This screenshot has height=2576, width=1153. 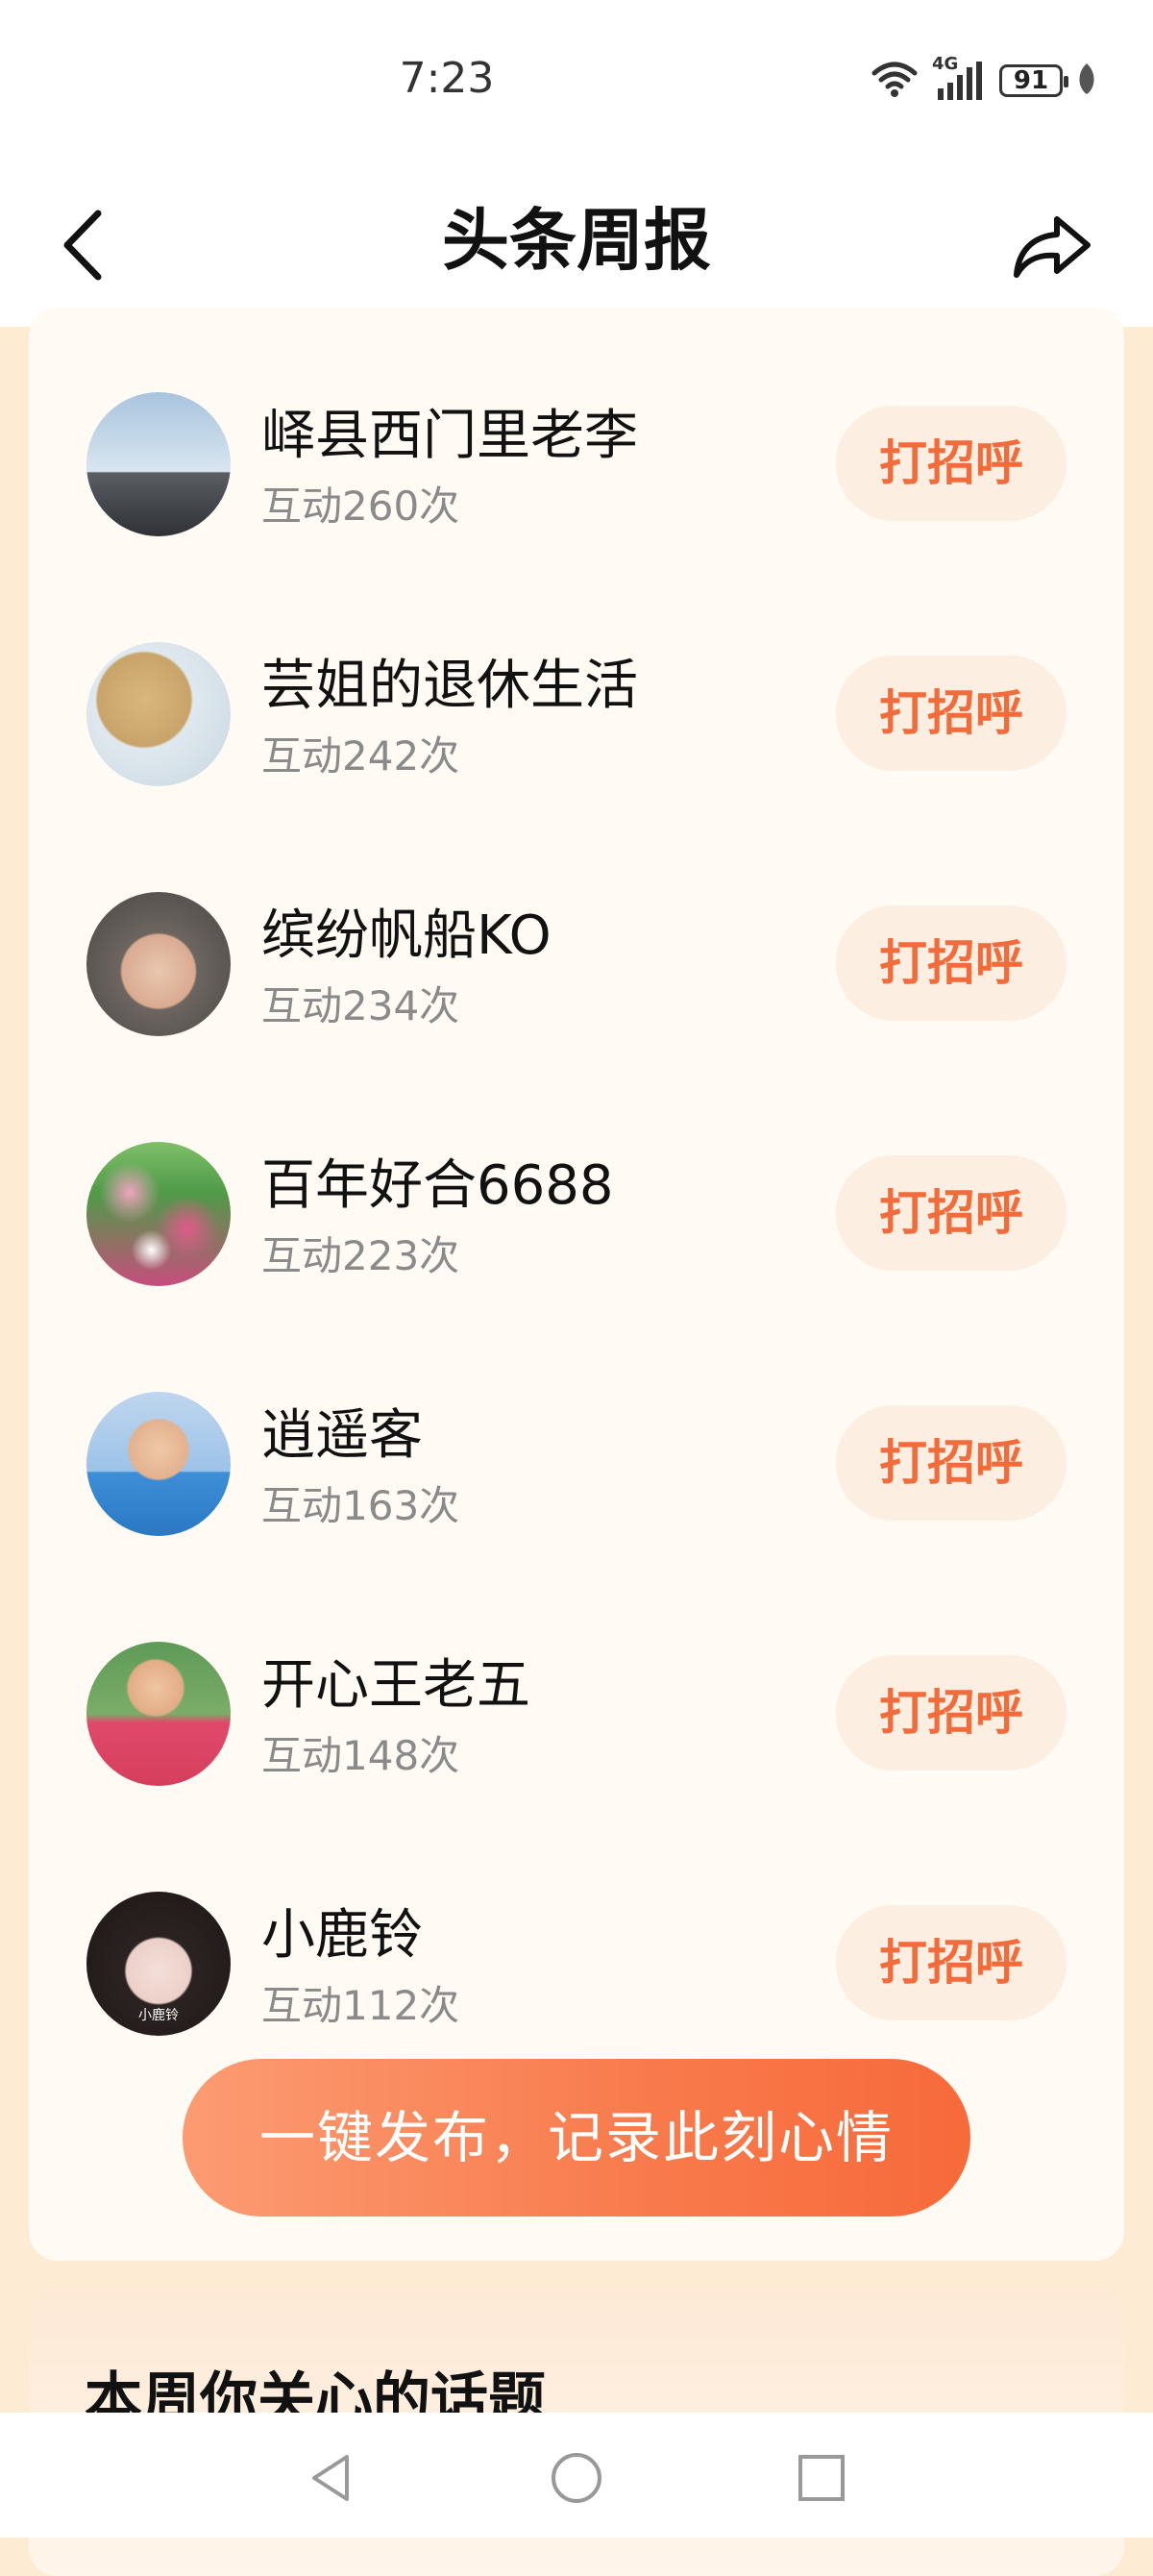 I want to click on contact-name: 小鹿铃, so click(x=342, y=1930).